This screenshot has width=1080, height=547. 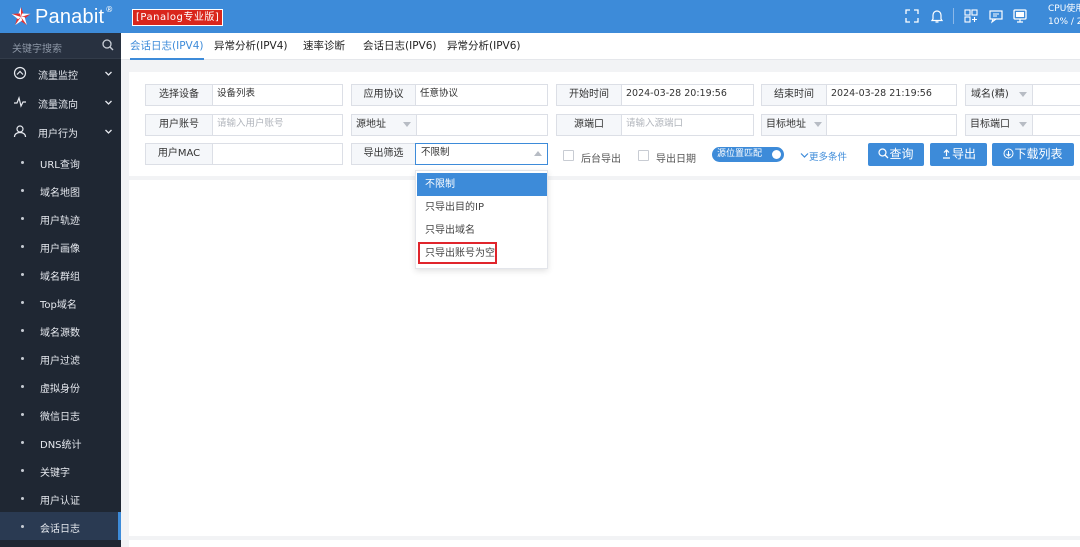 What do you see at coordinates (60, 333) in the screenshot?
I see `sidebar-item-label: 域名源数` at bounding box center [60, 333].